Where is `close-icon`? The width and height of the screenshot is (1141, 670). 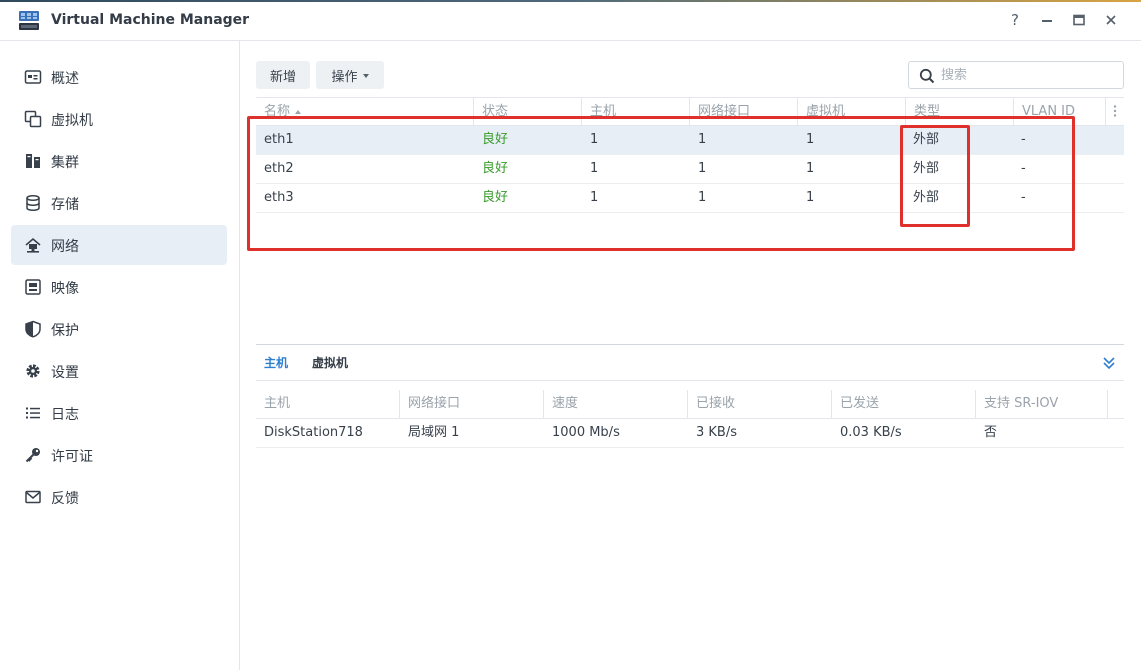
close-icon is located at coordinates (1111, 20).